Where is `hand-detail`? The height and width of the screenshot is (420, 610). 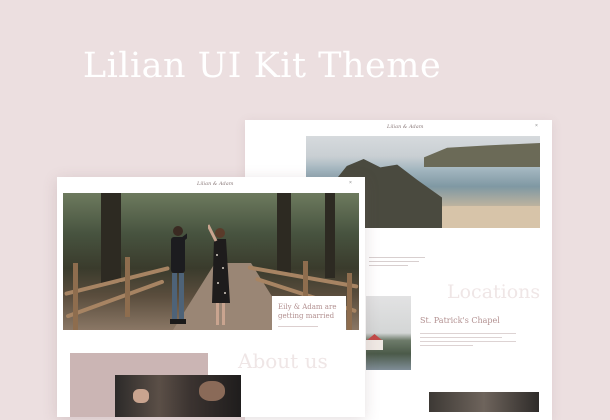
hand-detail is located at coordinates (141, 396).